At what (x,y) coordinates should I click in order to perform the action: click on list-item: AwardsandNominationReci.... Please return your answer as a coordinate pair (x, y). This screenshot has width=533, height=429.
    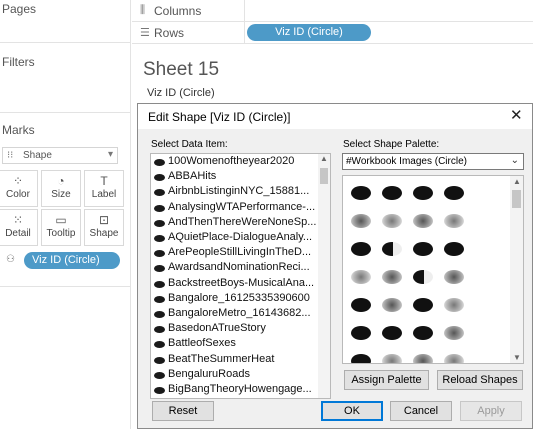
    Looking at the image, I should click on (237, 268).